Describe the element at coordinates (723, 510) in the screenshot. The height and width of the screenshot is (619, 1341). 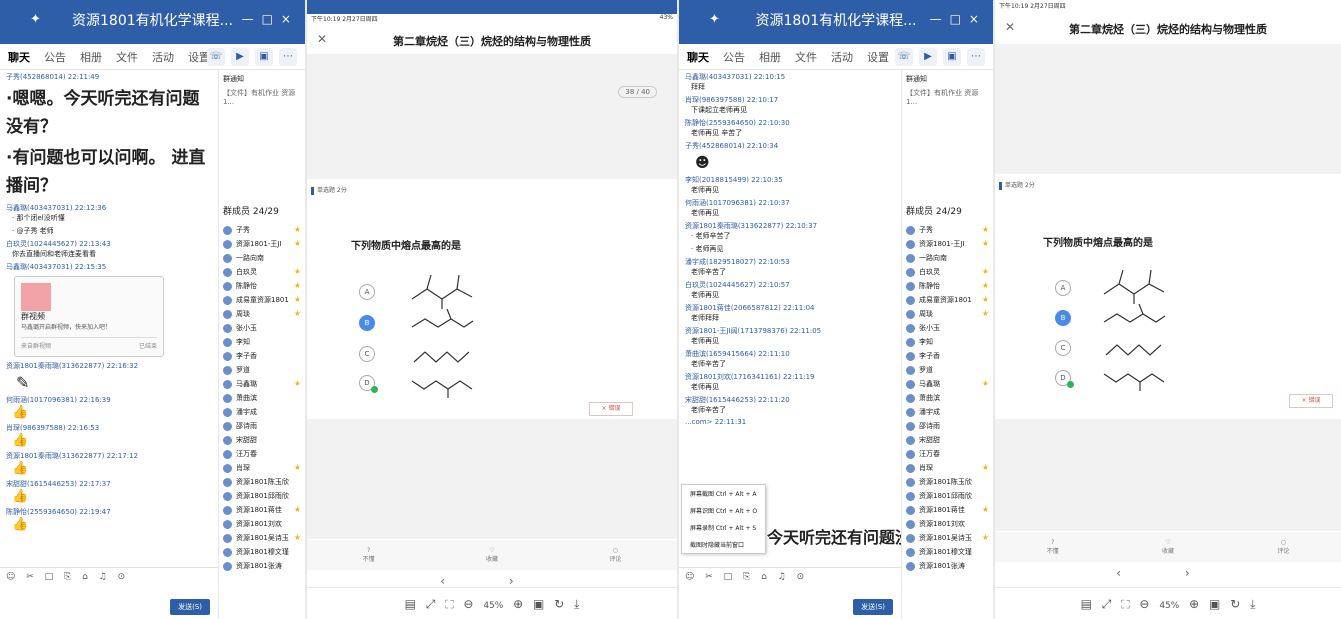
I see `menu-item-ocr: 屏幕识图 Ctrl + Alt + O` at that location.